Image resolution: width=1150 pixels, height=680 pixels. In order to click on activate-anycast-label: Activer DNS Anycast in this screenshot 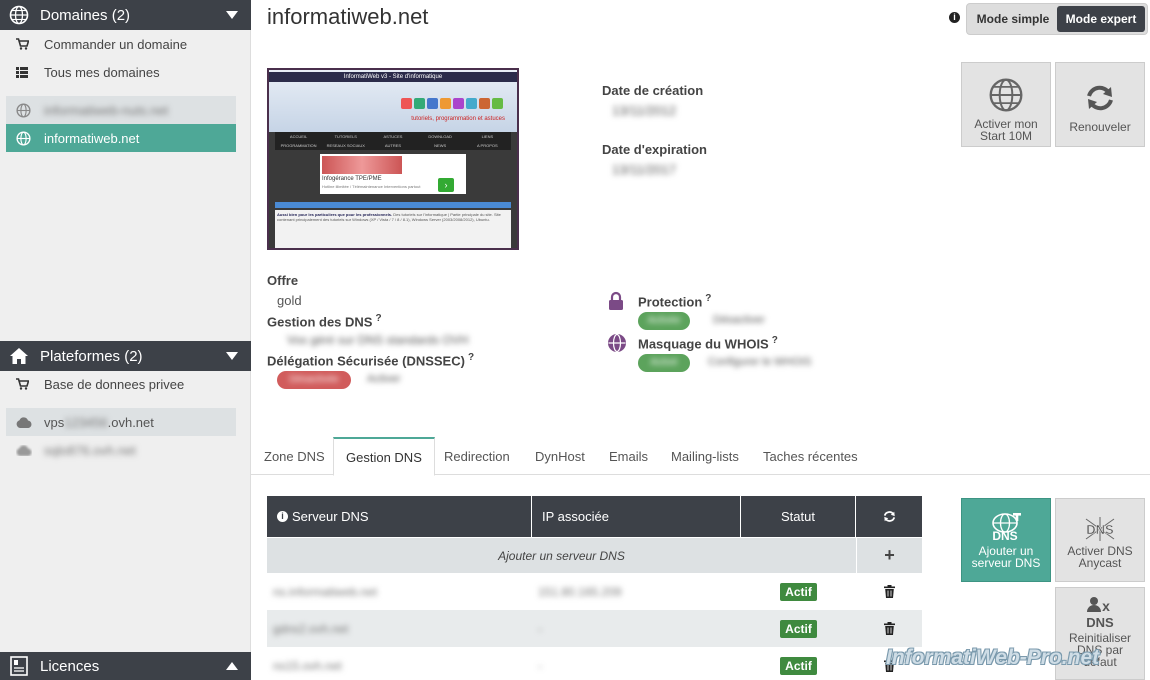, I will do `click(1100, 557)`.